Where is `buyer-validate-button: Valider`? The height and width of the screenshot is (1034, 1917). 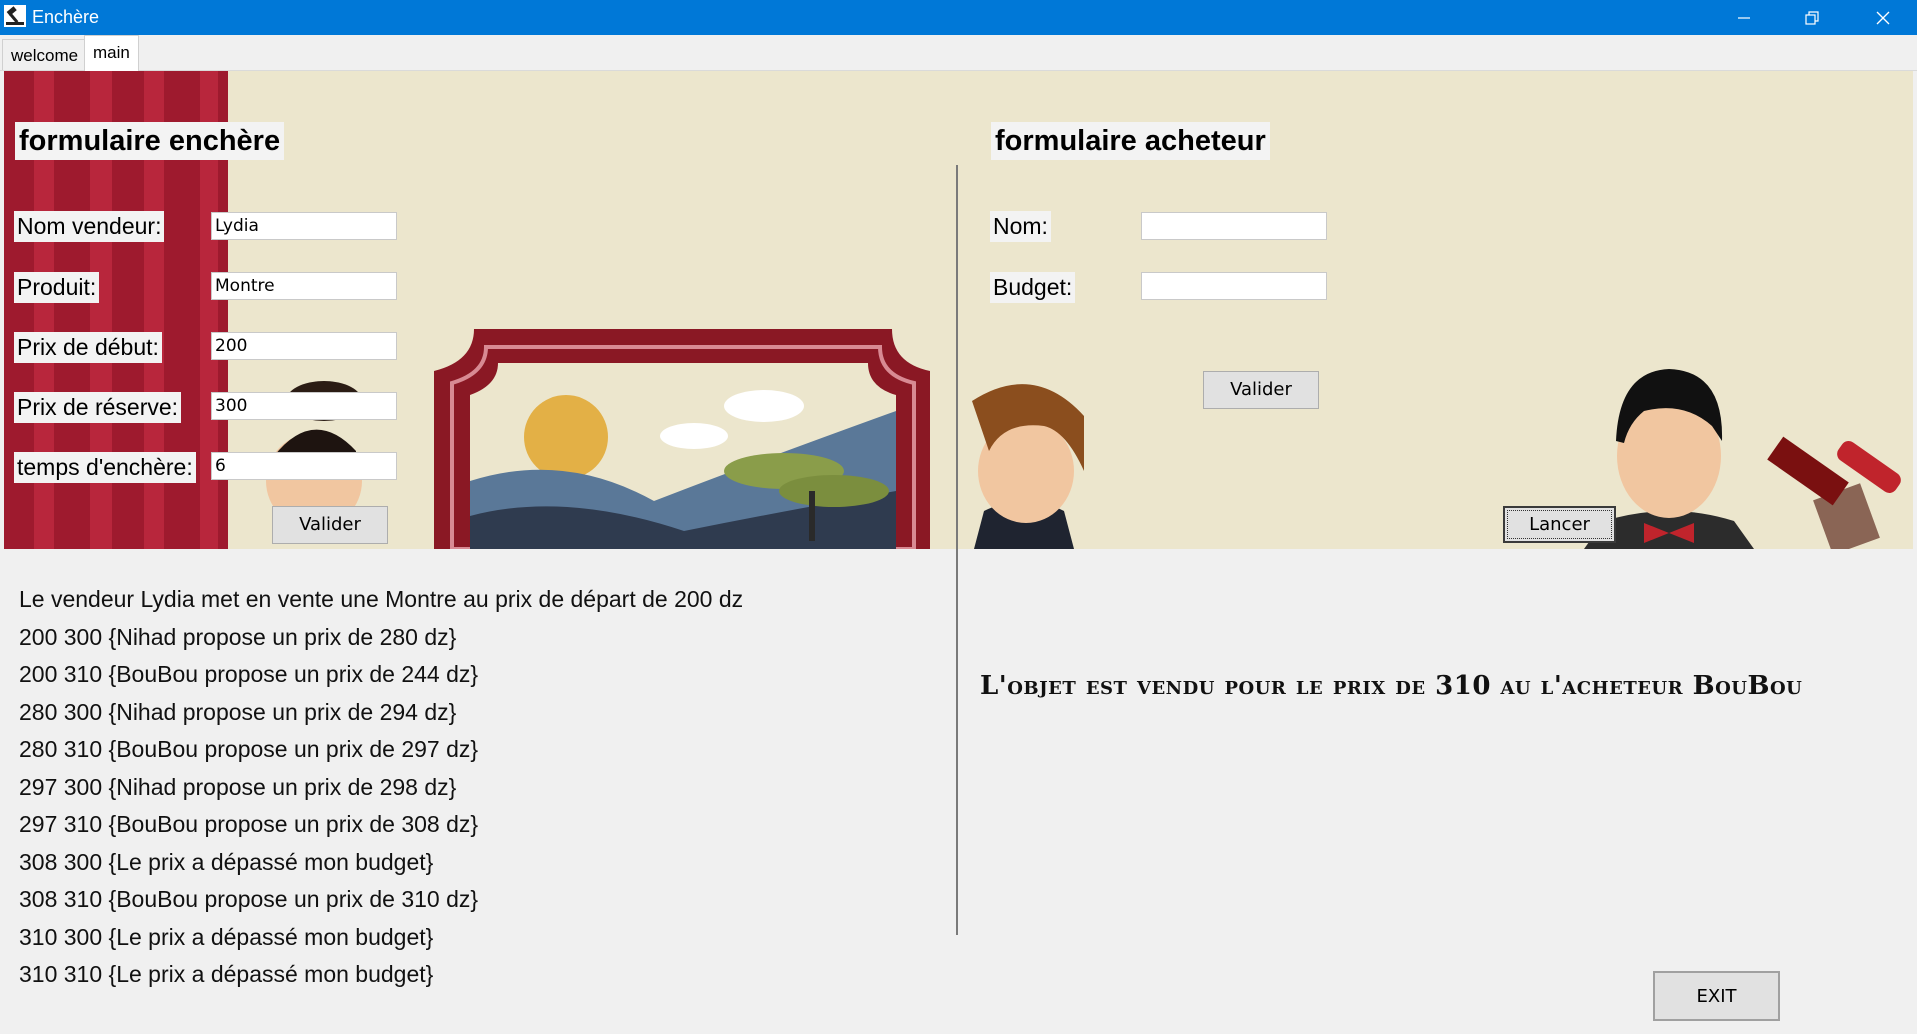 buyer-validate-button: Valider is located at coordinates (1261, 390).